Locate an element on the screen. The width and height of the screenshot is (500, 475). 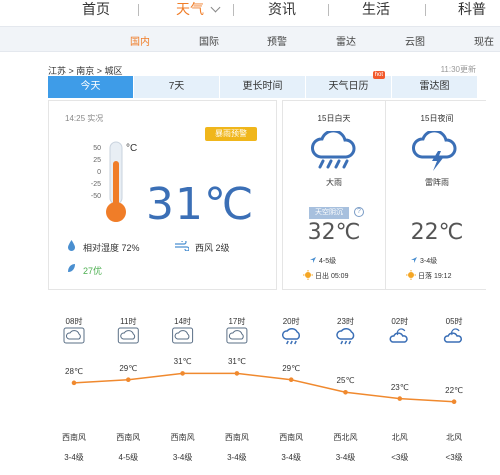
hot-badge: hot is located at coordinates (378, 75).